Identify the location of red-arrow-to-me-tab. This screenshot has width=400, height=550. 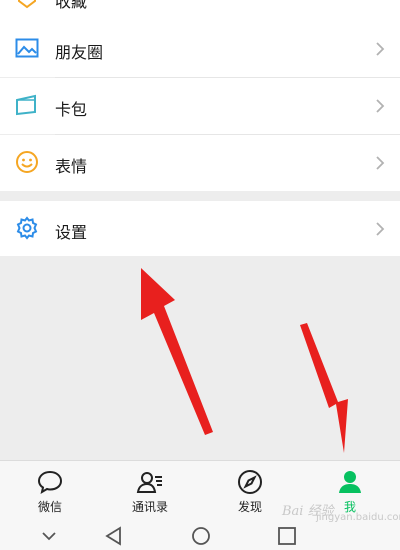
(324, 388).